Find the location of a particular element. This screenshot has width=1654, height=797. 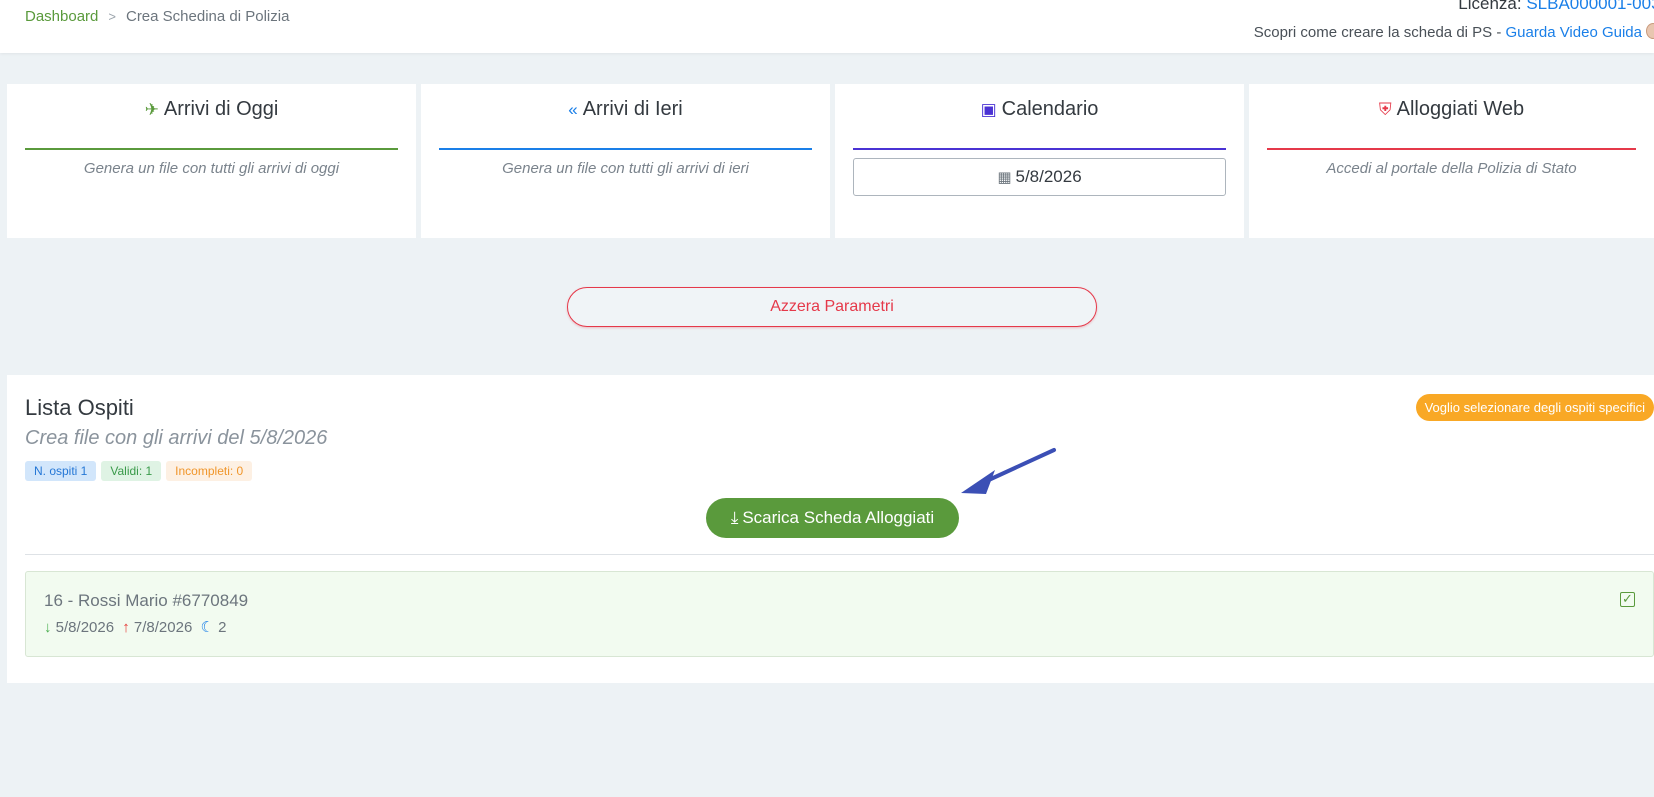

nights-count: 2 is located at coordinates (222, 627).